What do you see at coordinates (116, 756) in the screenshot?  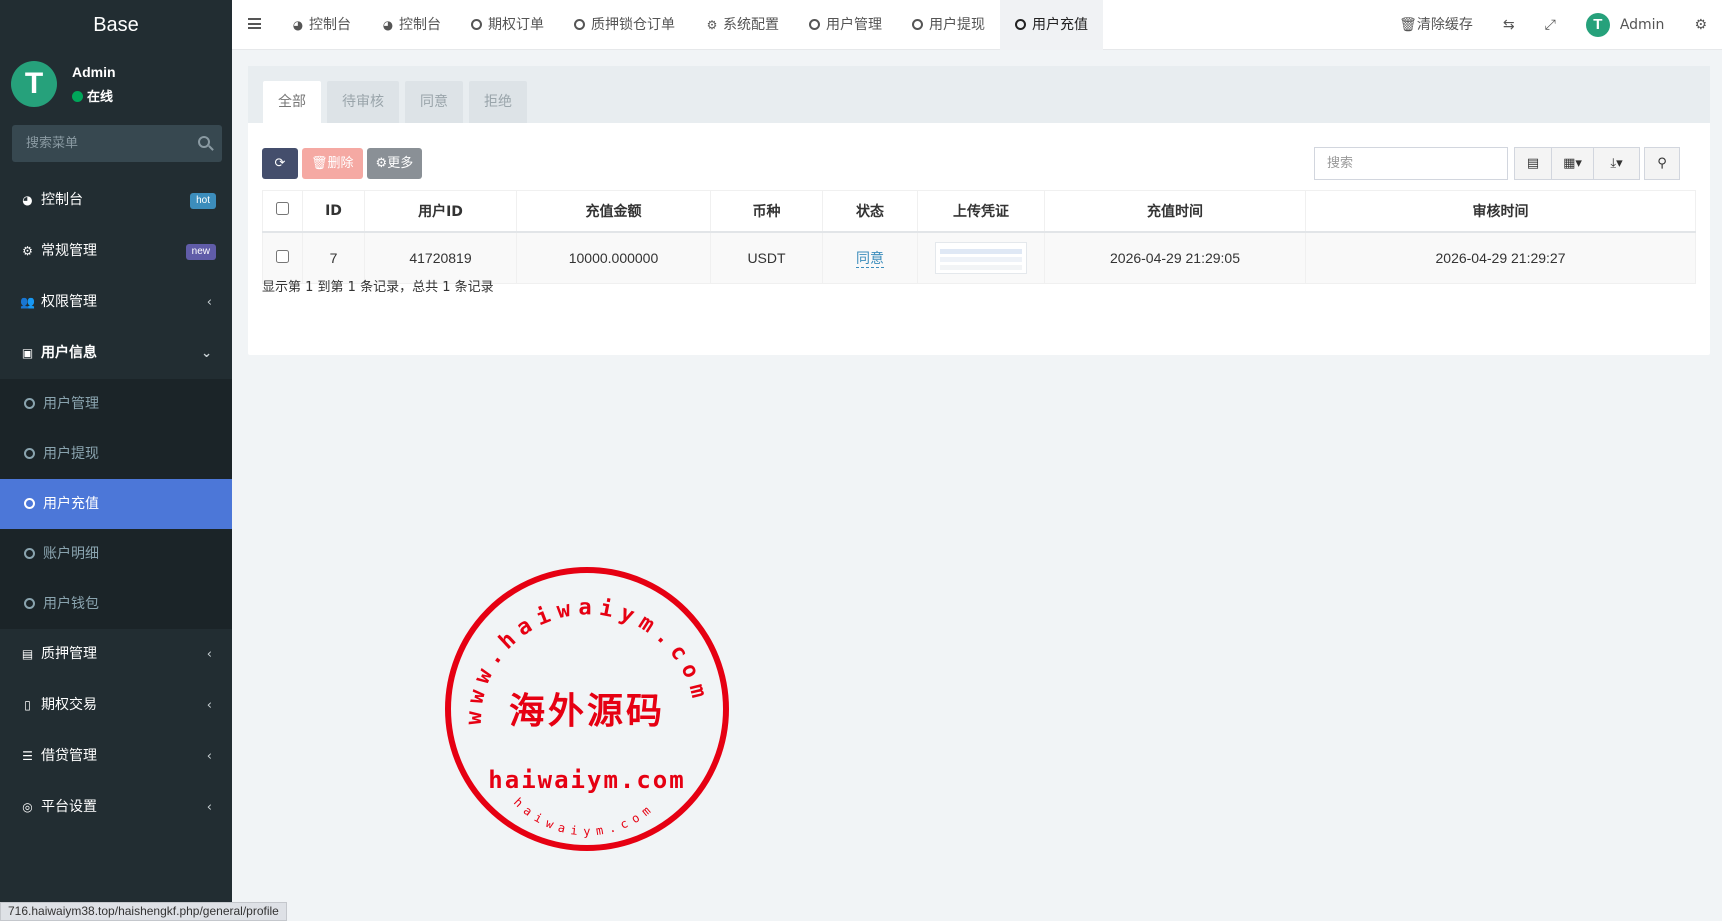 I see `sidebar-item-loans: ☰ 借贷管理 ‹` at bounding box center [116, 756].